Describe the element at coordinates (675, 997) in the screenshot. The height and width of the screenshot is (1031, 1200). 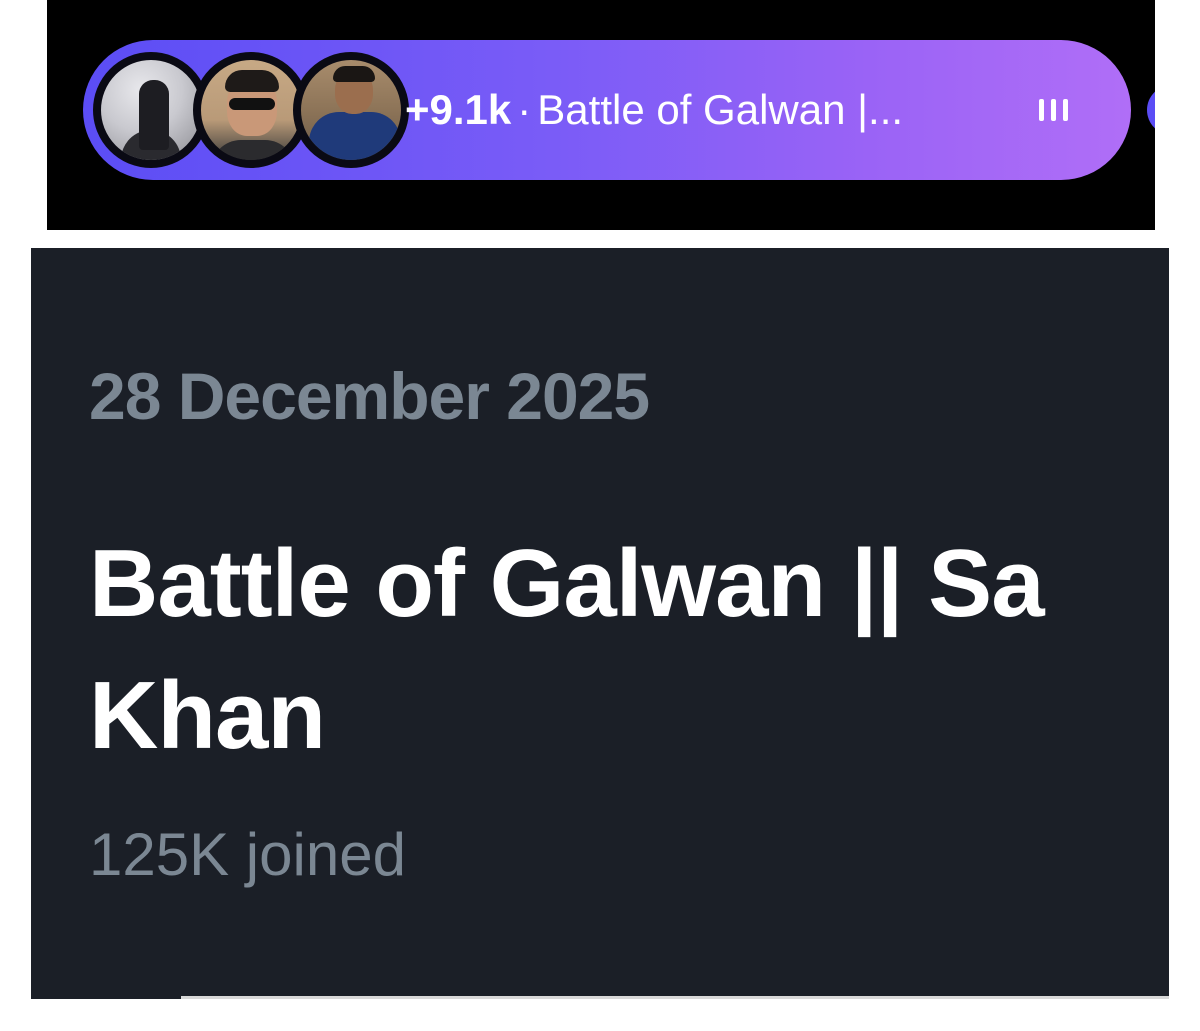
I see `divider` at that location.